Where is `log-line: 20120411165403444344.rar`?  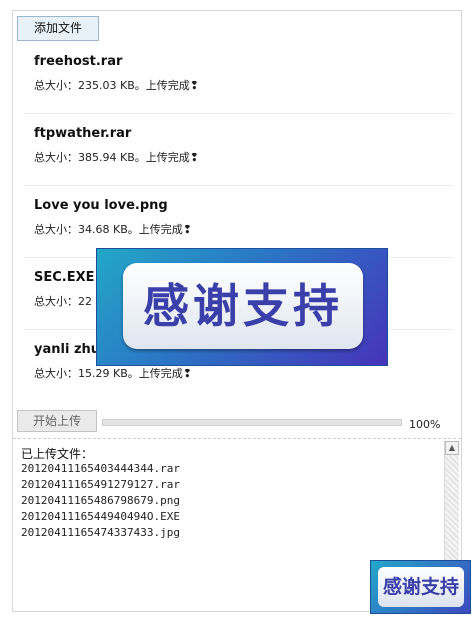
log-line: 20120411165403444344.rar is located at coordinates (100, 468).